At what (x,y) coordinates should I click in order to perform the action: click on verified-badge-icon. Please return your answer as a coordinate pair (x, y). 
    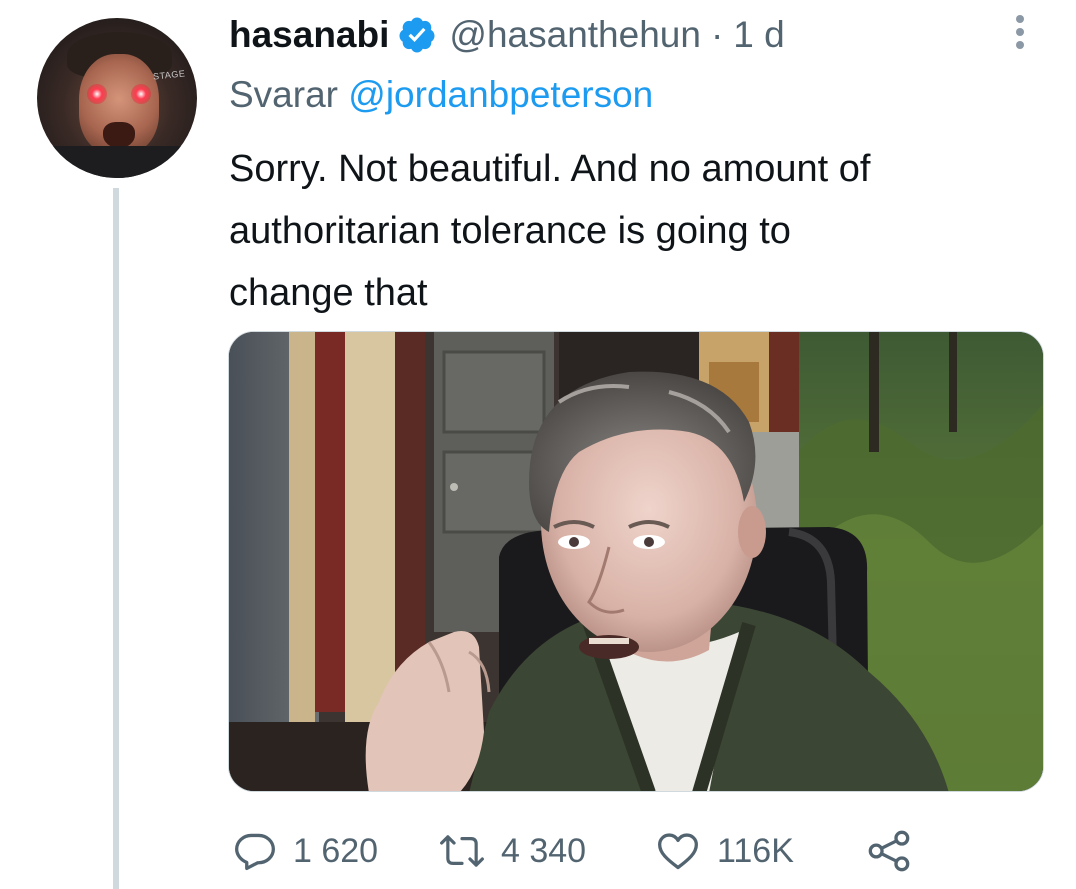
    Looking at the image, I should click on (417, 35).